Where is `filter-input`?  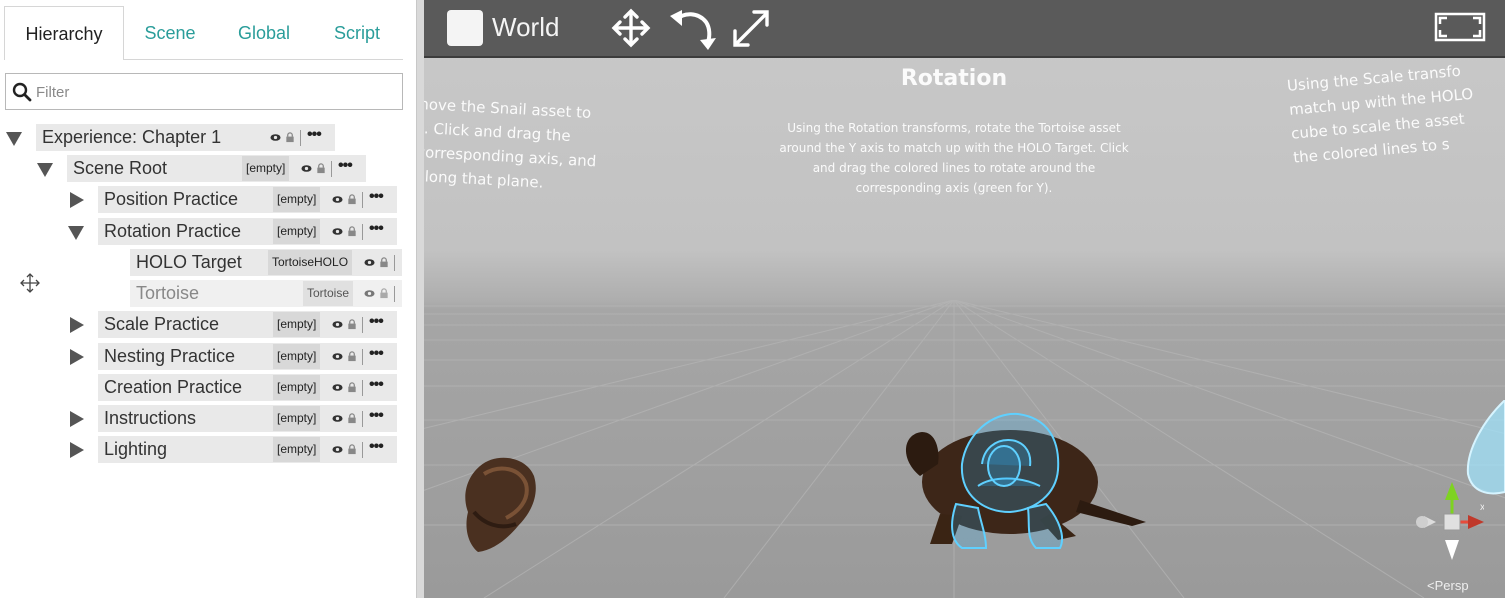 filter-input is located at coordinates (216, 92).